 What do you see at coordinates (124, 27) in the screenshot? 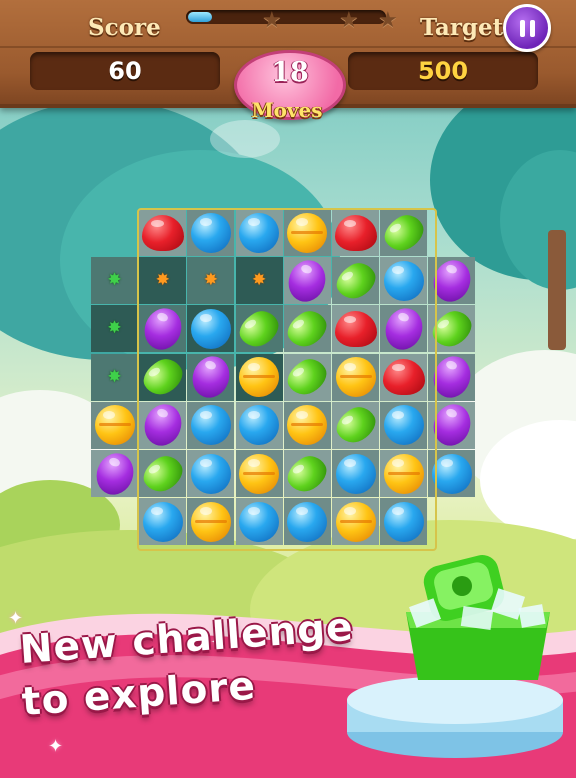
I see `score-label: Score` at bounding box center [124, 27].